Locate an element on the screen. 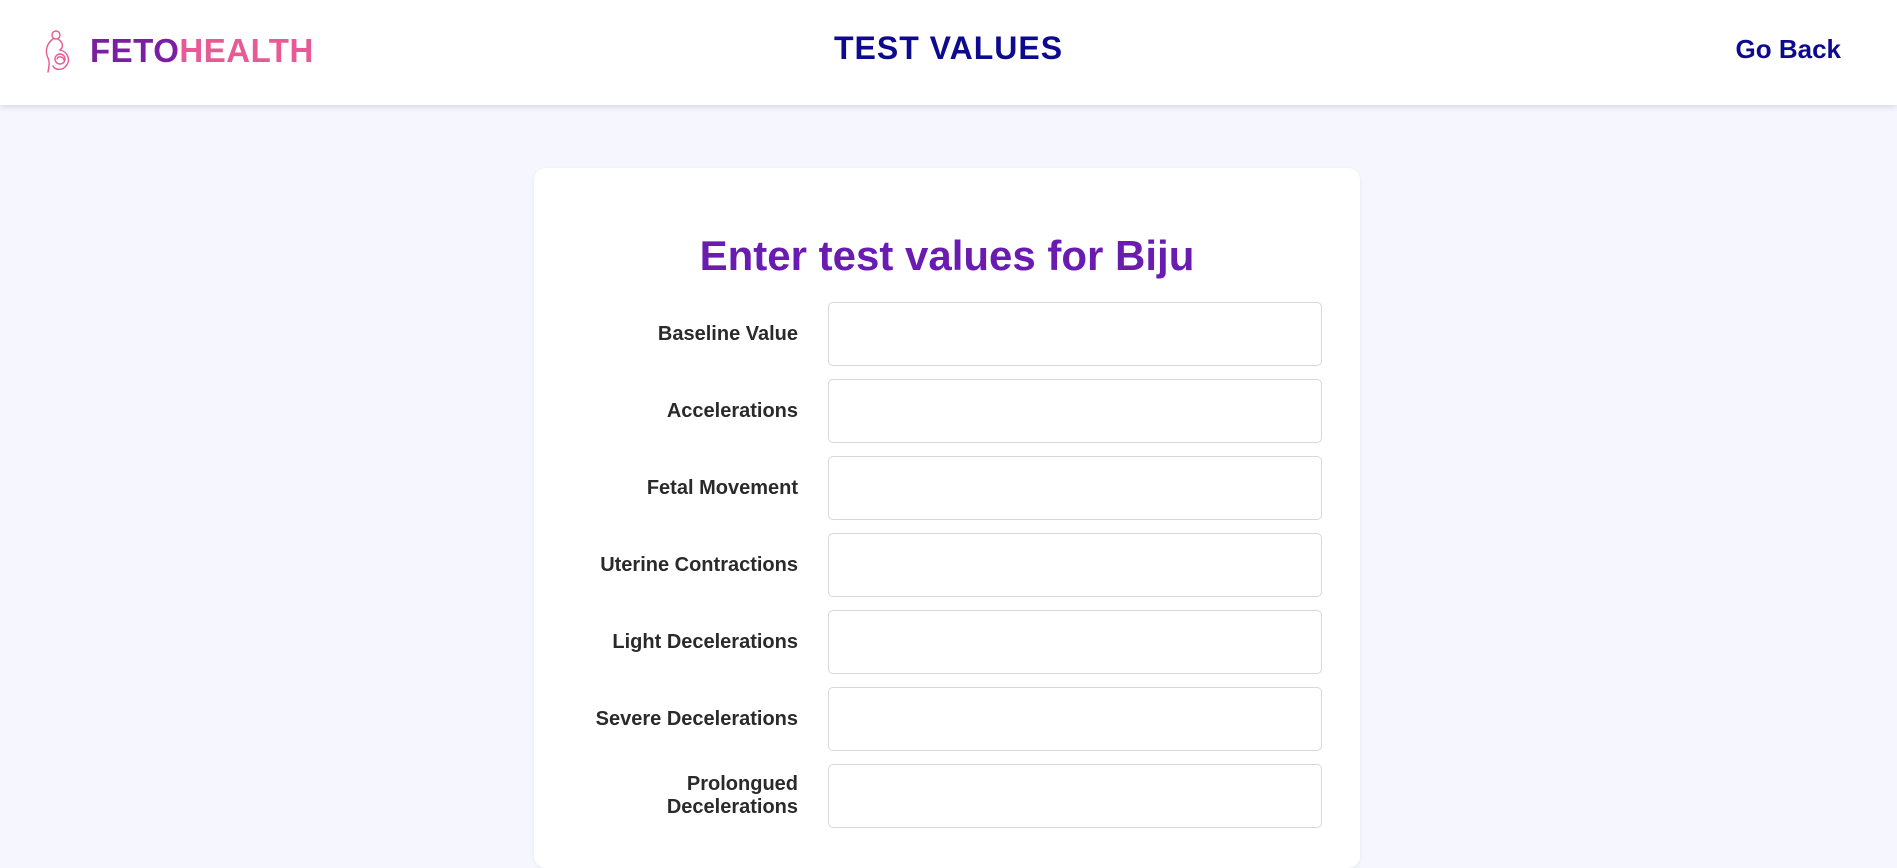  fetal-movement-input is located at coordinates (1075, 488).